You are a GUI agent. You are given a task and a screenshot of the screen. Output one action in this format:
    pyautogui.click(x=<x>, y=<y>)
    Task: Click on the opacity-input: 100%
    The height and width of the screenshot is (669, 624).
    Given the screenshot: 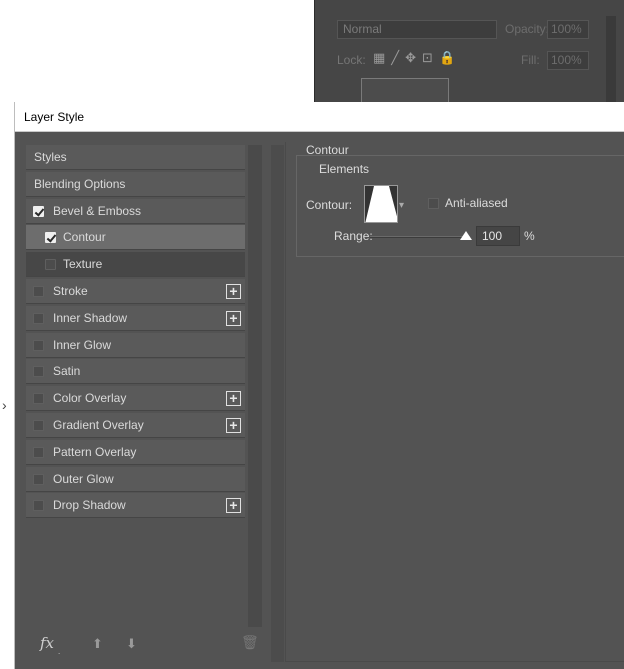 What is the action you would take?
    pyautogui.click(x=568, y=29)
    